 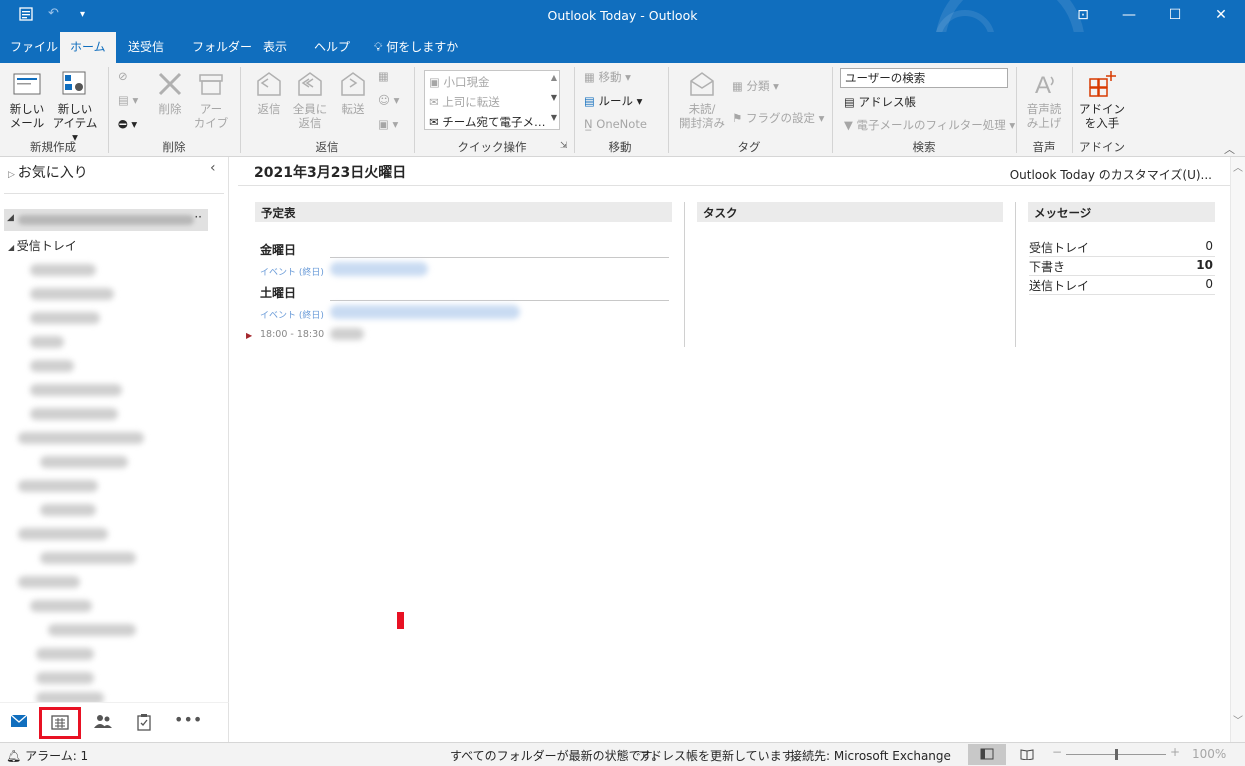 What do you see at coordinates (146, 47) in the screenshot?
I see `tab-send-receive: 送受信` at bounding box center [146, 47].